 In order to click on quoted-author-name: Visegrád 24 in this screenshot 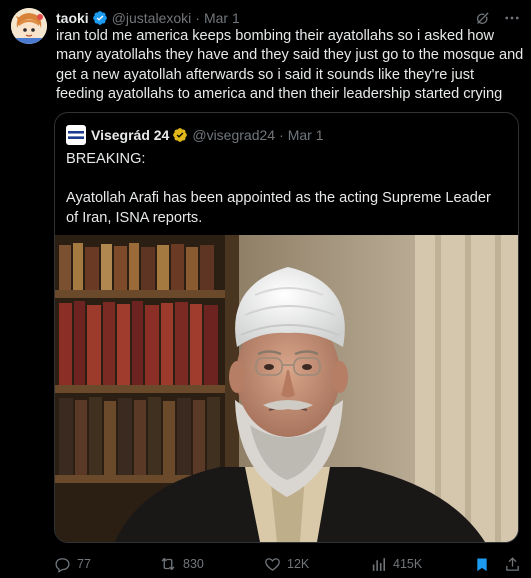, I will do `click(130, 135)`.